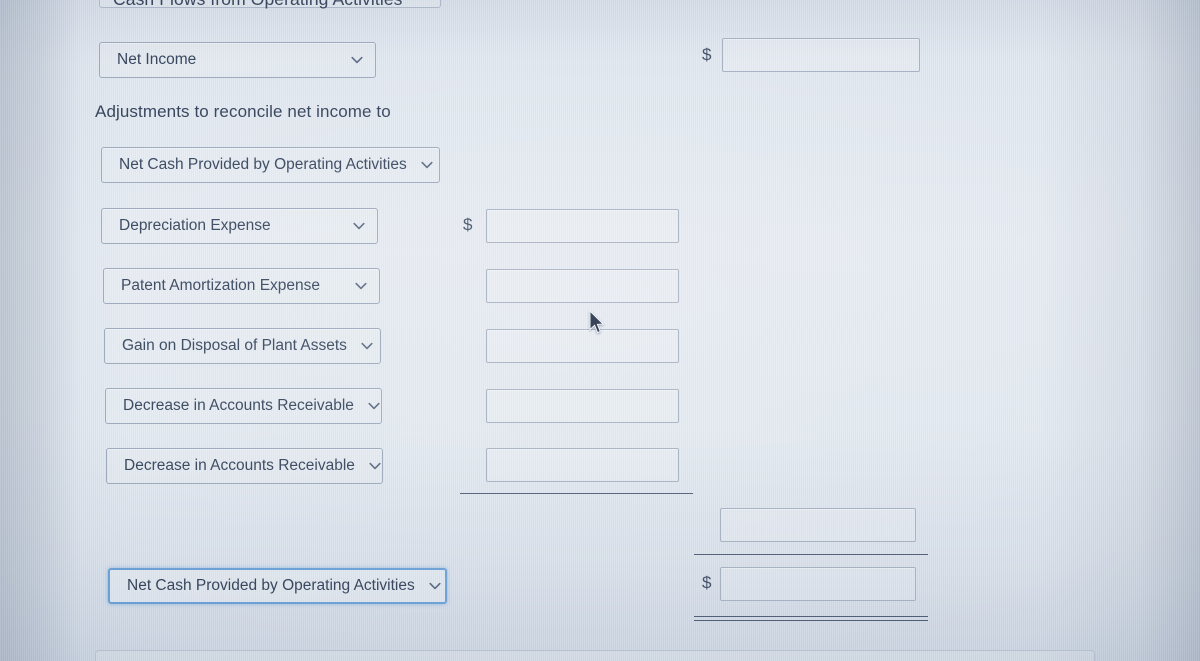  Describe the element at coordinates (576, 493) in the screenshot. I see `subtotal-rule-inner-column` at that location.